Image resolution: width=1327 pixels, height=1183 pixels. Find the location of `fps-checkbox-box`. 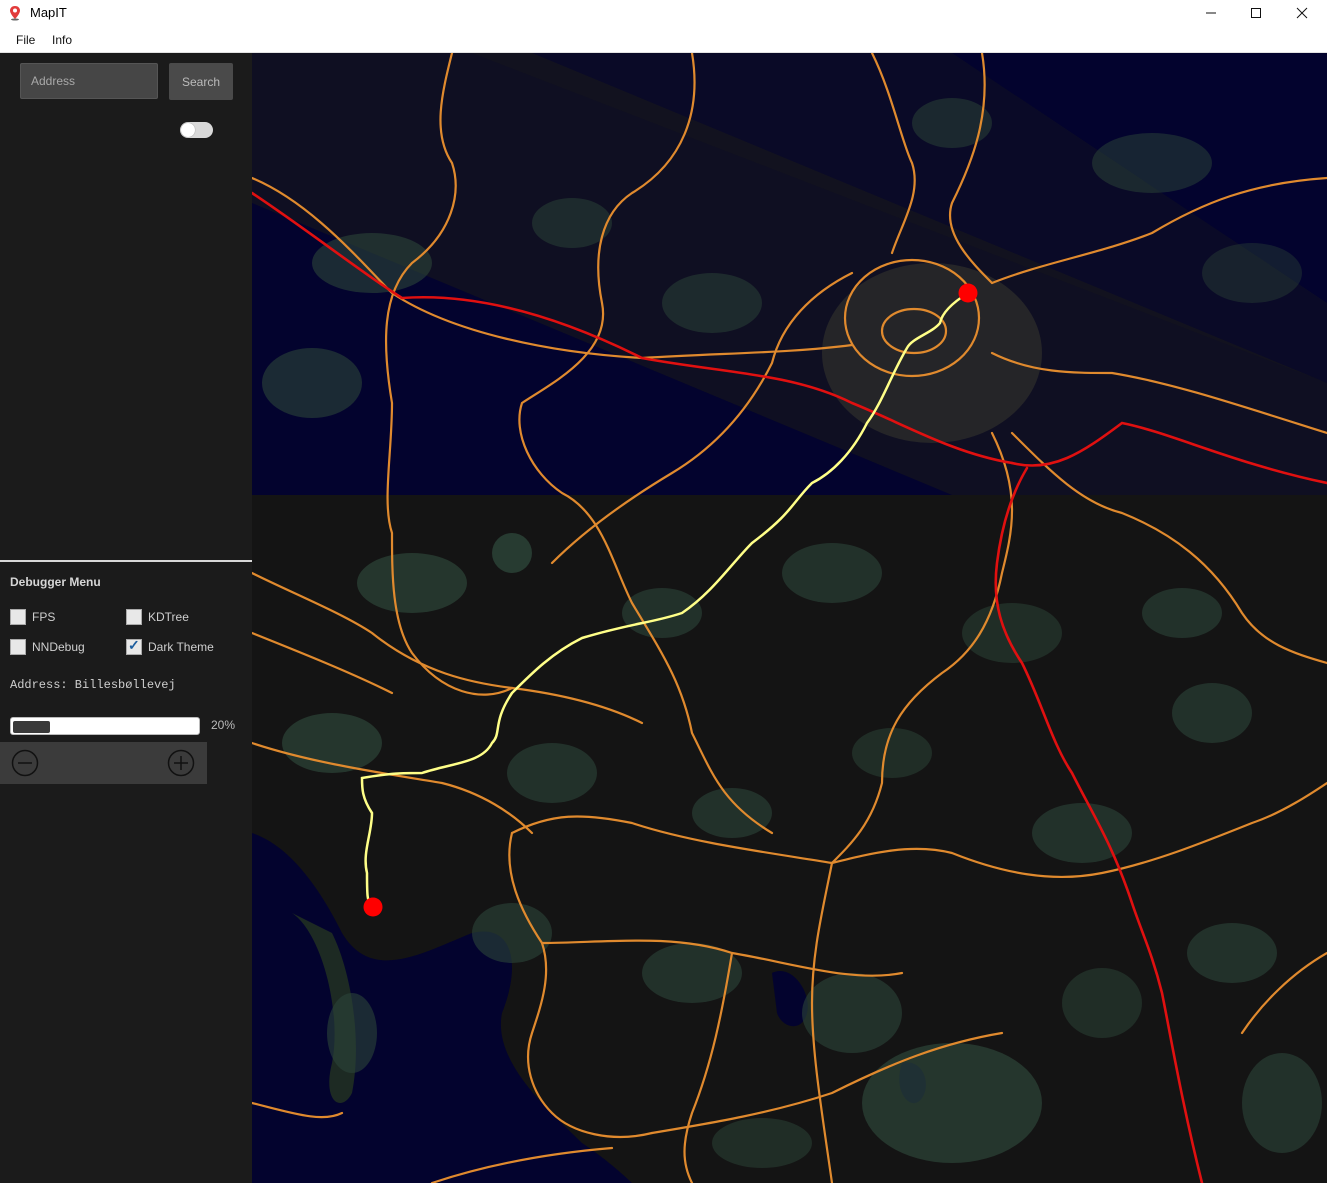

fps-checkbox-box is located at coordinates (18, 617).